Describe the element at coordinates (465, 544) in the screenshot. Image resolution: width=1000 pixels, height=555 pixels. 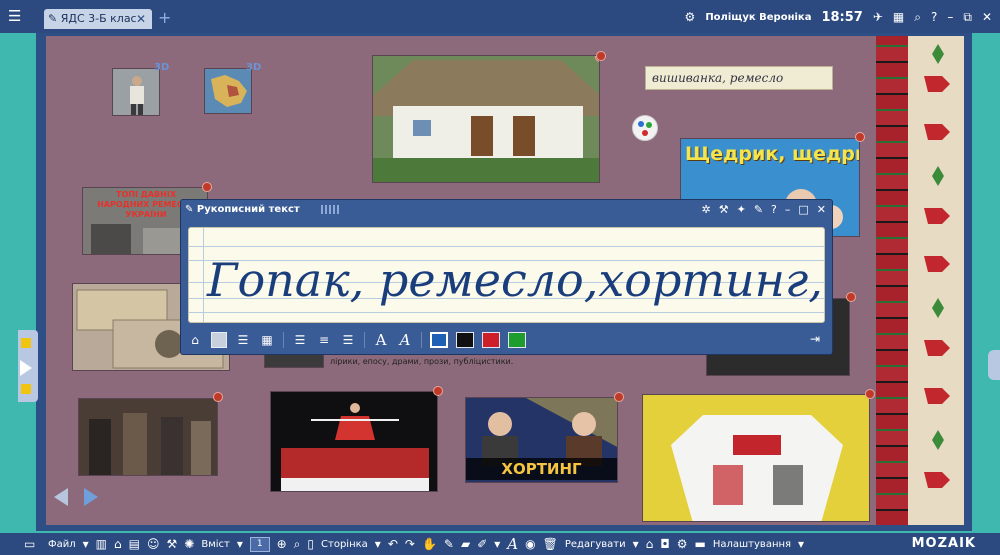
I see `eraser-icon: ▰` at that location.